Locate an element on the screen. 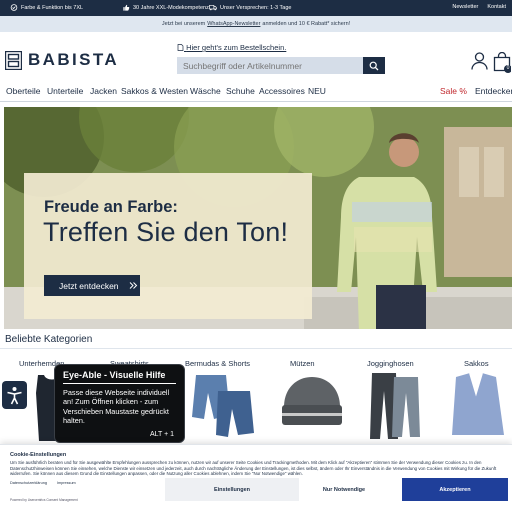 The width and height of the screenshot is (512, 512). check-badge-icon is located at coordinates (14, 7).